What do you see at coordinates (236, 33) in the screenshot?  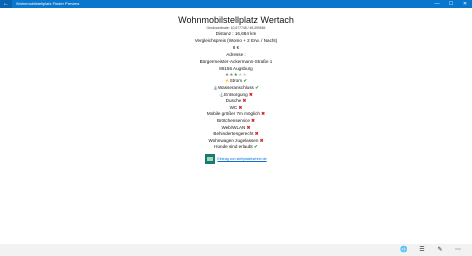 I see `distance: Distanz : 16,684 km` at bounding box center [236, 33].